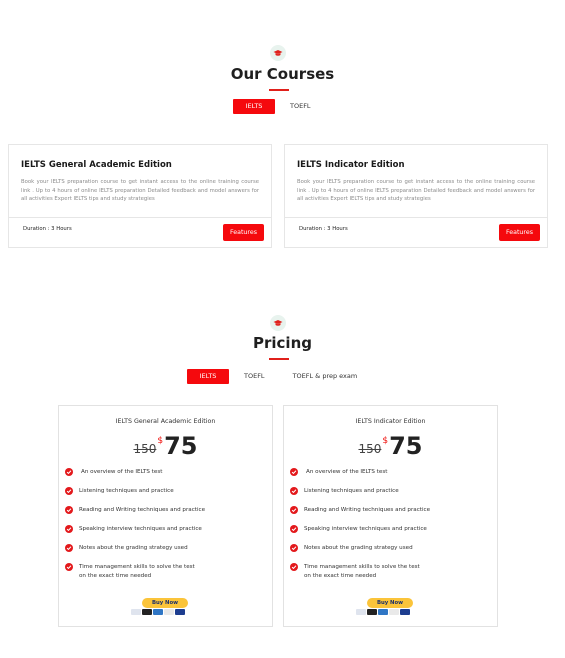 The image size is (565, 658). I want to click on pricing-tabs: IELTS TOEFL TOEFL & prep exam, so click(277, 376).